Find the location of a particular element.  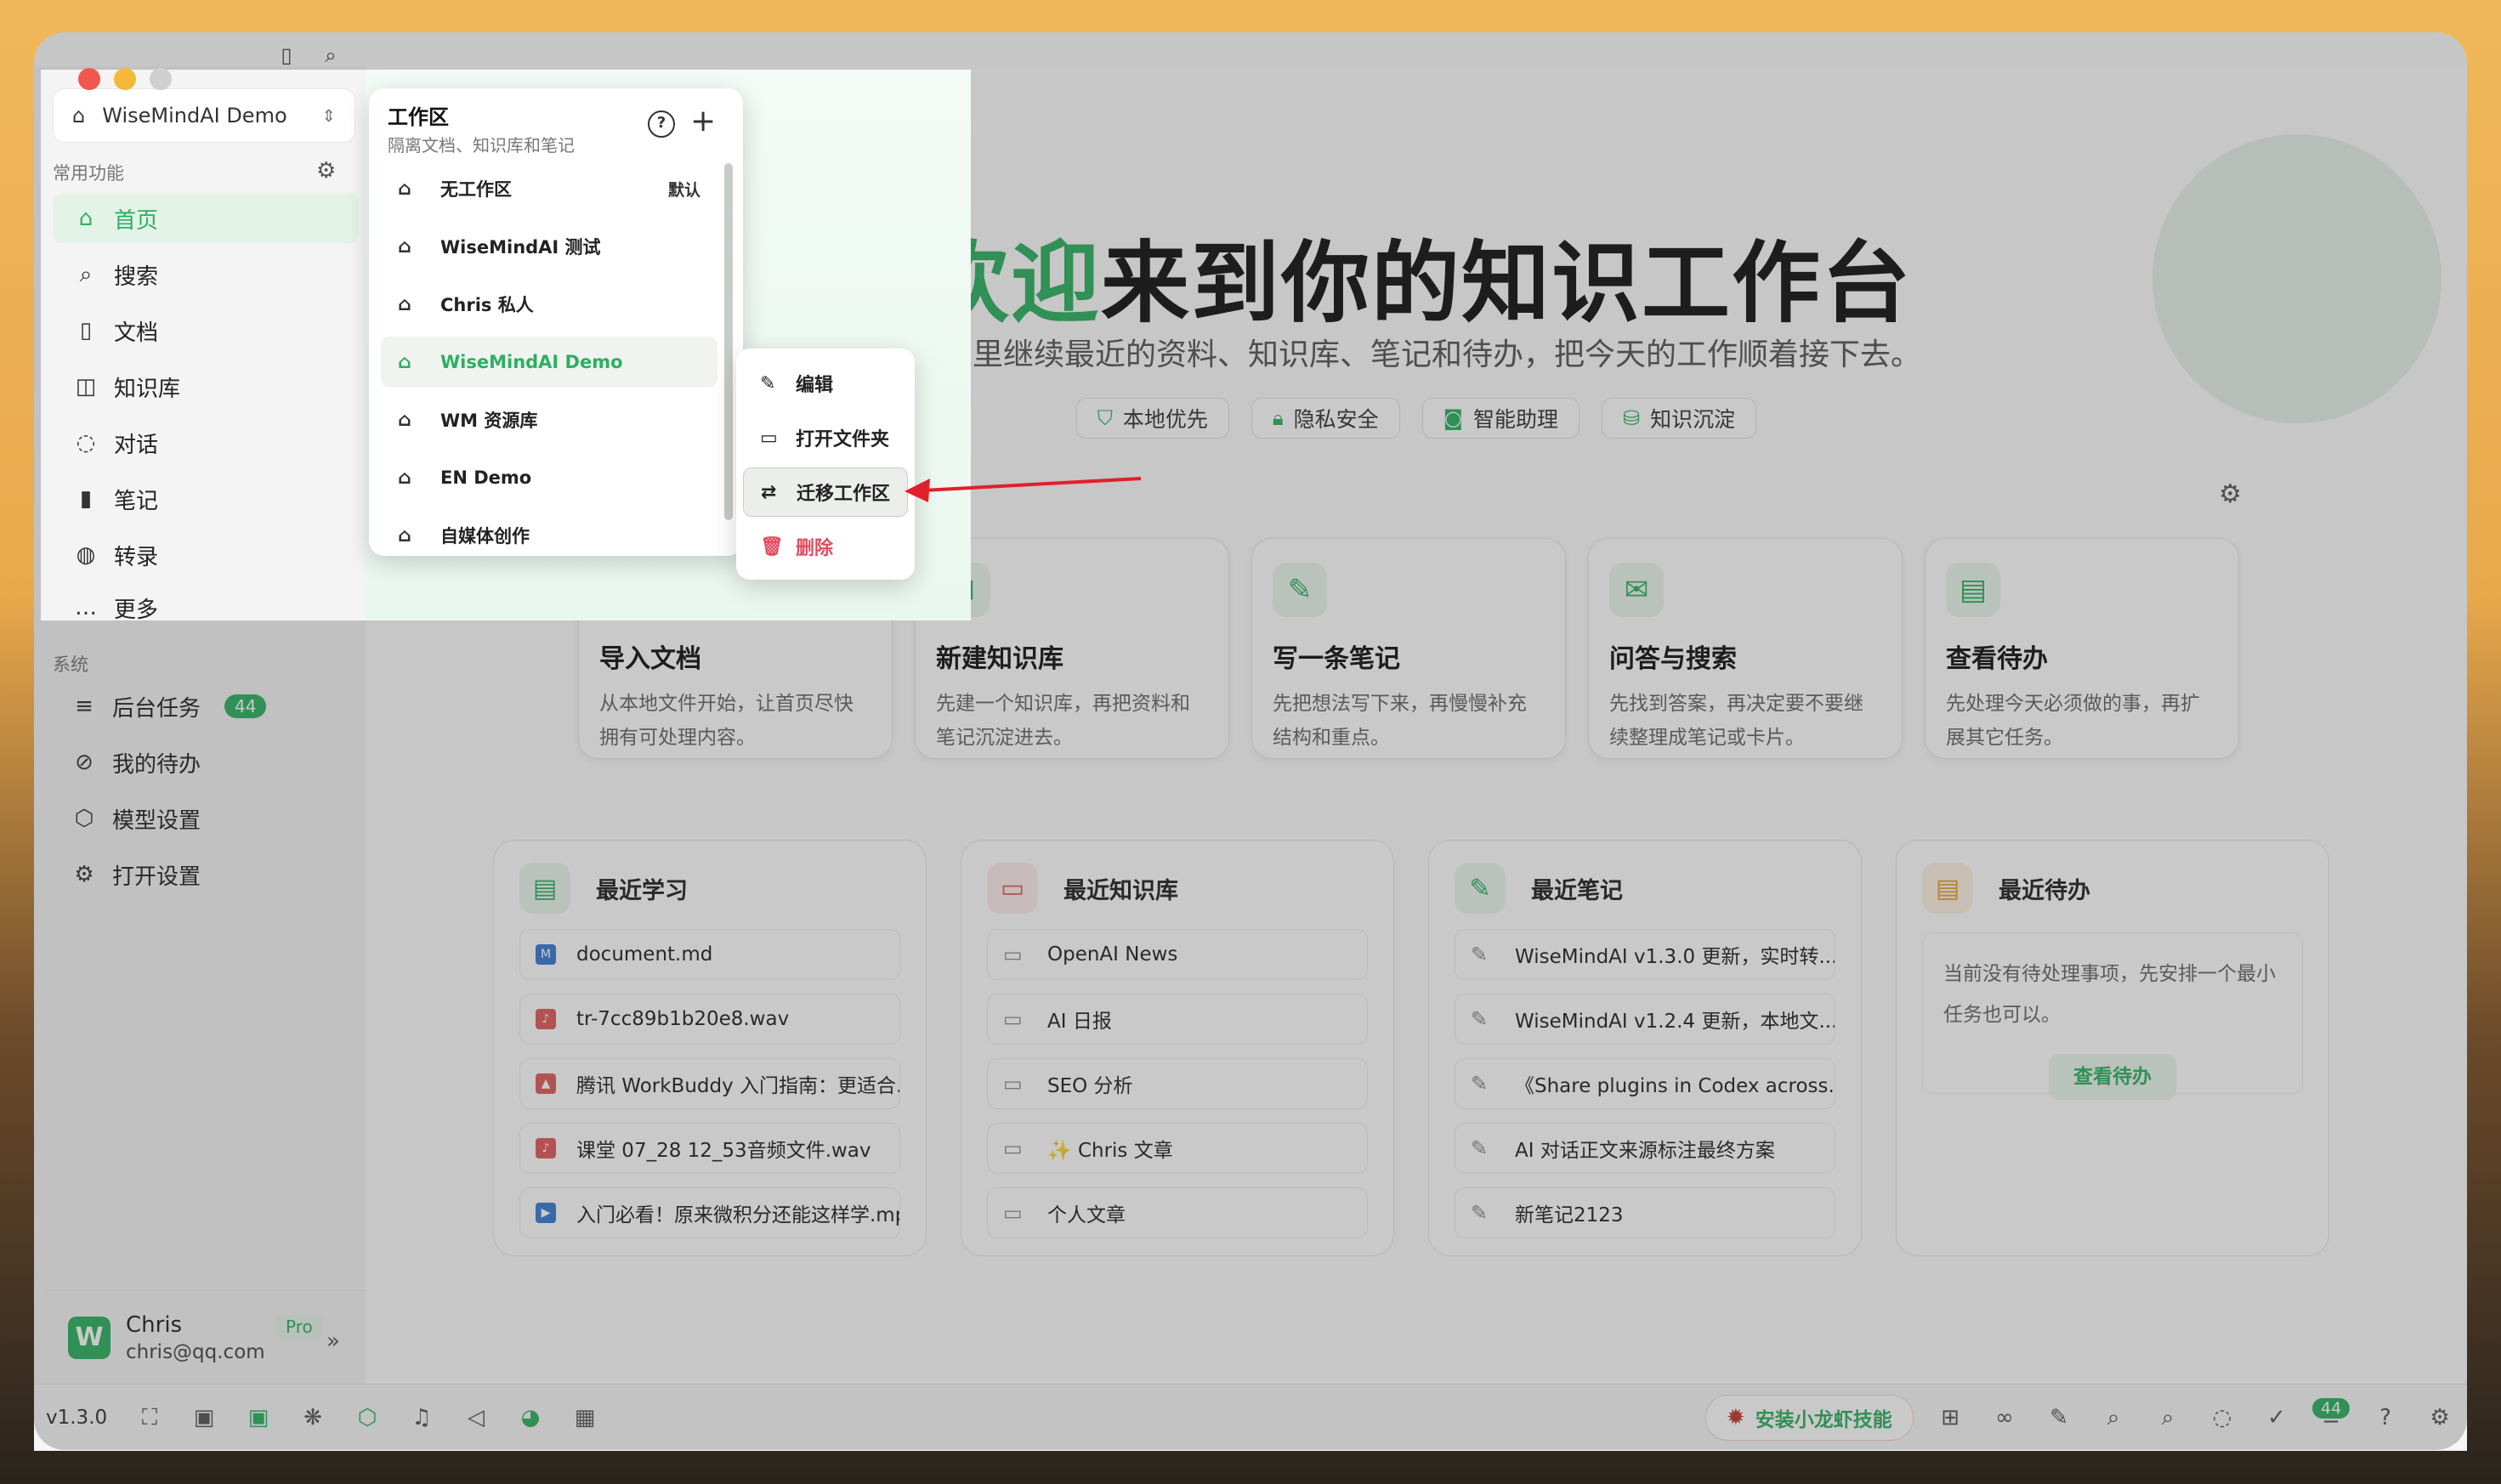

minimize-window-button is located at coordinates (125, 79).